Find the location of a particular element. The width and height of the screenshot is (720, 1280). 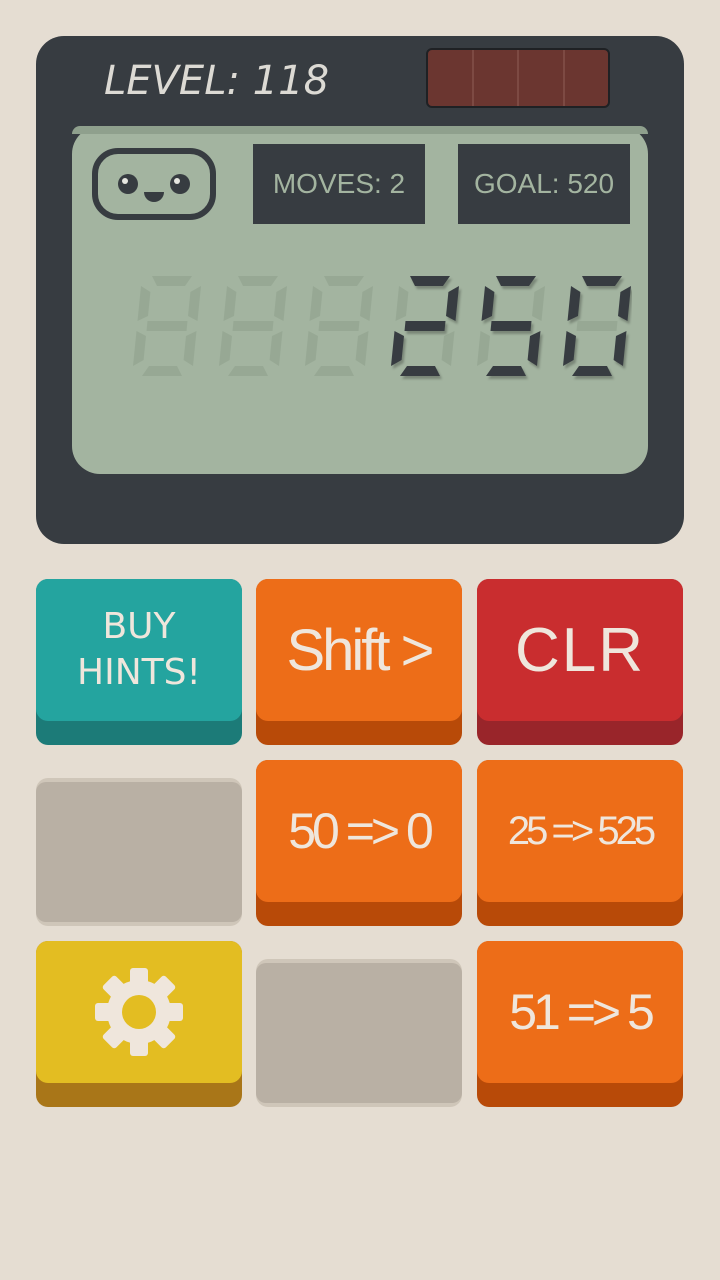

op-50-to-0-button: 50 => 0 is located at coordinates (359, 843).